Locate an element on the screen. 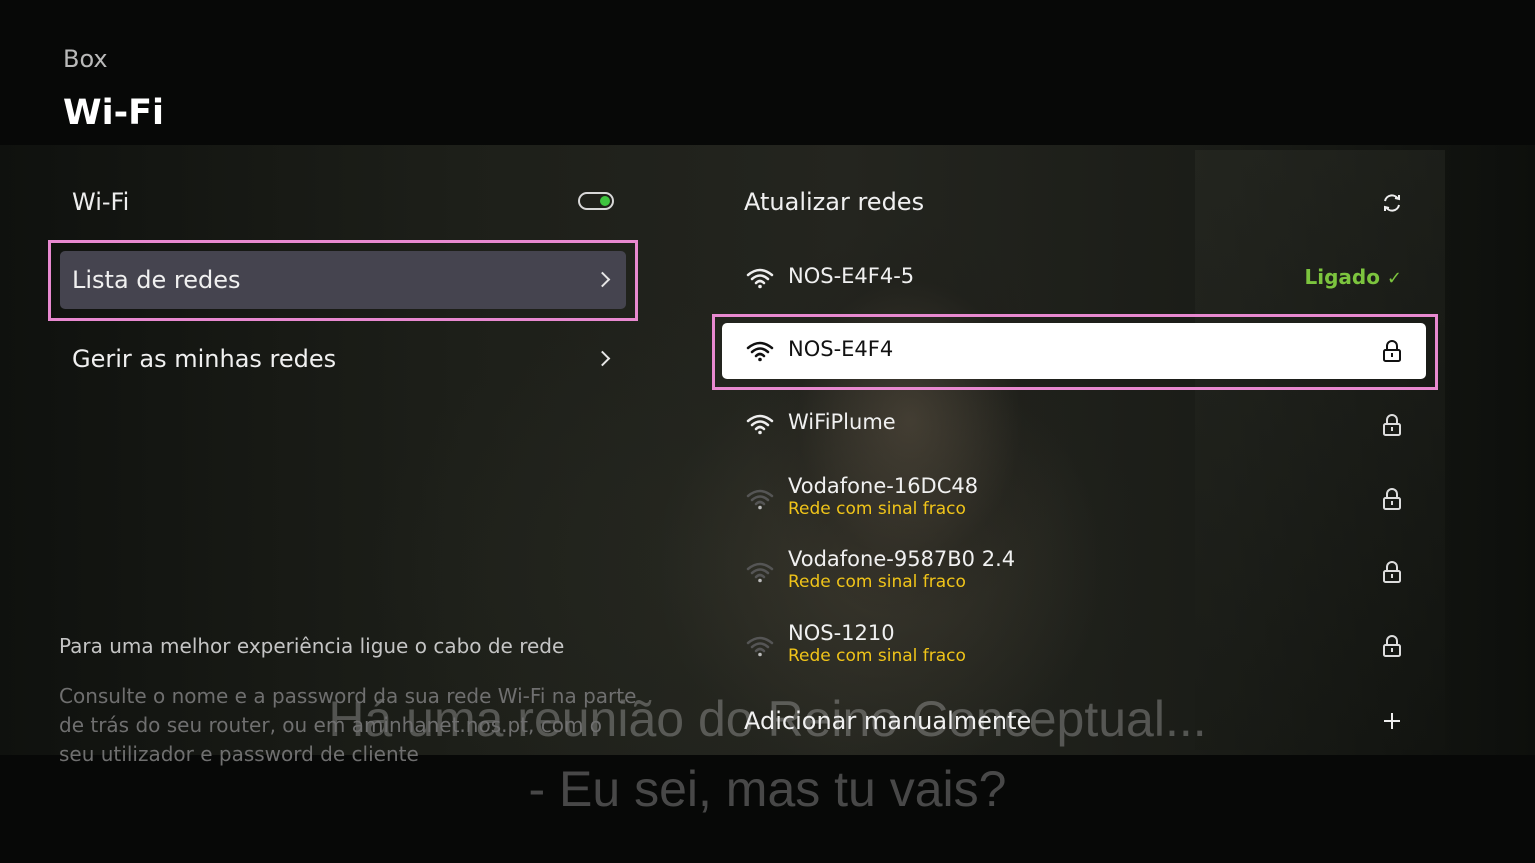  connected-status-label: Ligado is located at coordinates (1342, 277).